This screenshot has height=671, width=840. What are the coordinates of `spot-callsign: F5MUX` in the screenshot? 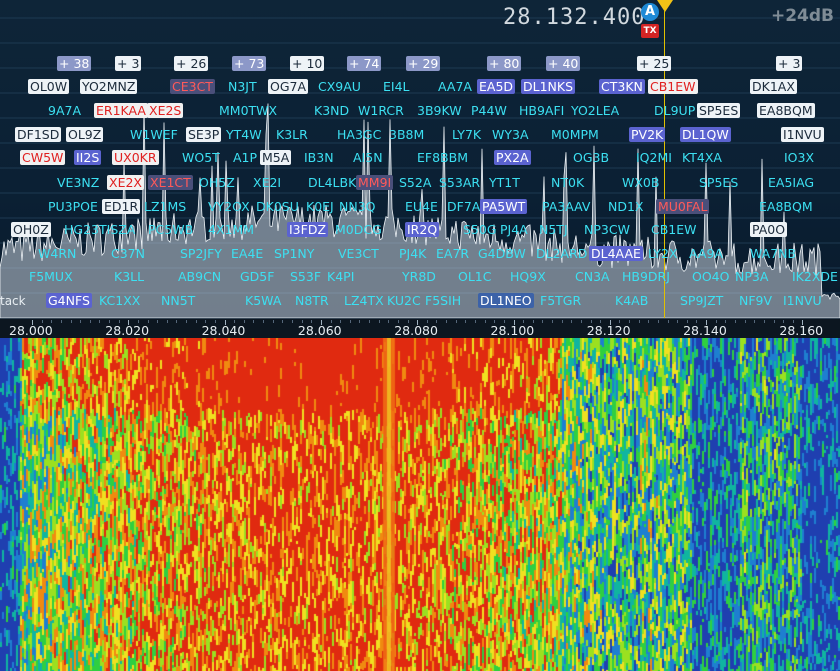 It's located at (51, 276).